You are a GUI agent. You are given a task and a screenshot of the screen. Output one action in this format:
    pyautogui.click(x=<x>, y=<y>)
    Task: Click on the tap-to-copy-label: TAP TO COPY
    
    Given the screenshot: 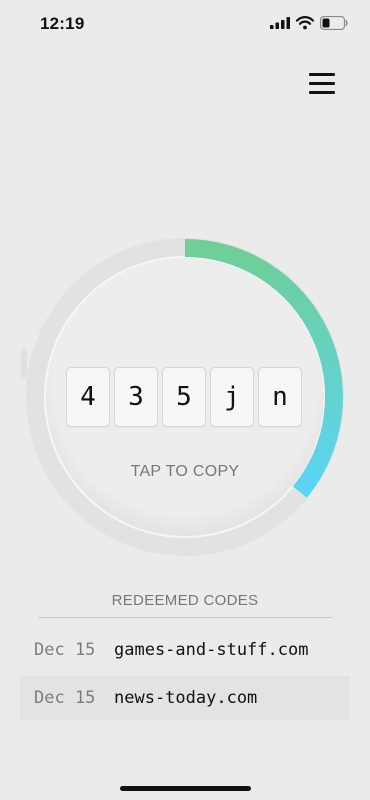 What is the action you would take?
    pyautogui.click(x=185, y=472)
    